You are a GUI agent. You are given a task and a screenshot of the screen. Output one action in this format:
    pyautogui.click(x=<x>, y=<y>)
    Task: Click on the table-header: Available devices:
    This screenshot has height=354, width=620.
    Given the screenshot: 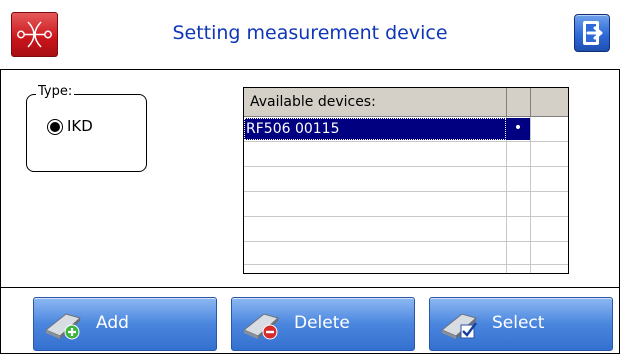 What is the action you would take?
    pyautogui.click(x=406, y=102)
    